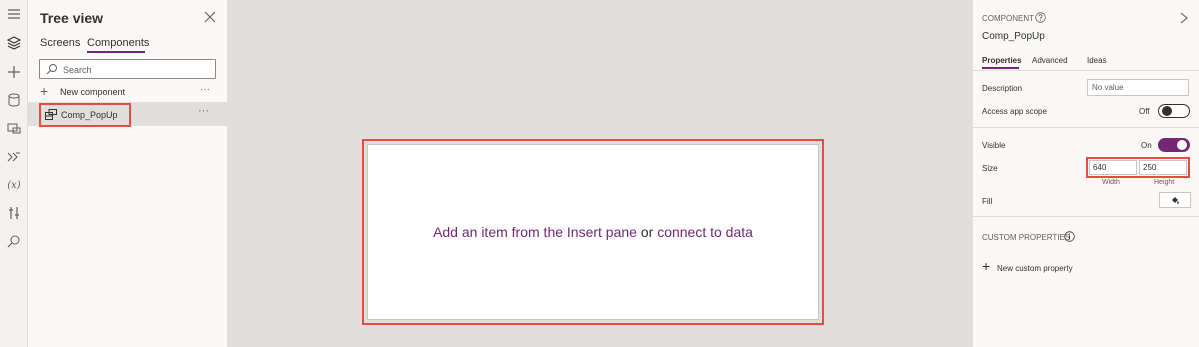  Describe the element at coordinates (14, 72) in the screenshot. I see `insert-plus-icon` at that location.